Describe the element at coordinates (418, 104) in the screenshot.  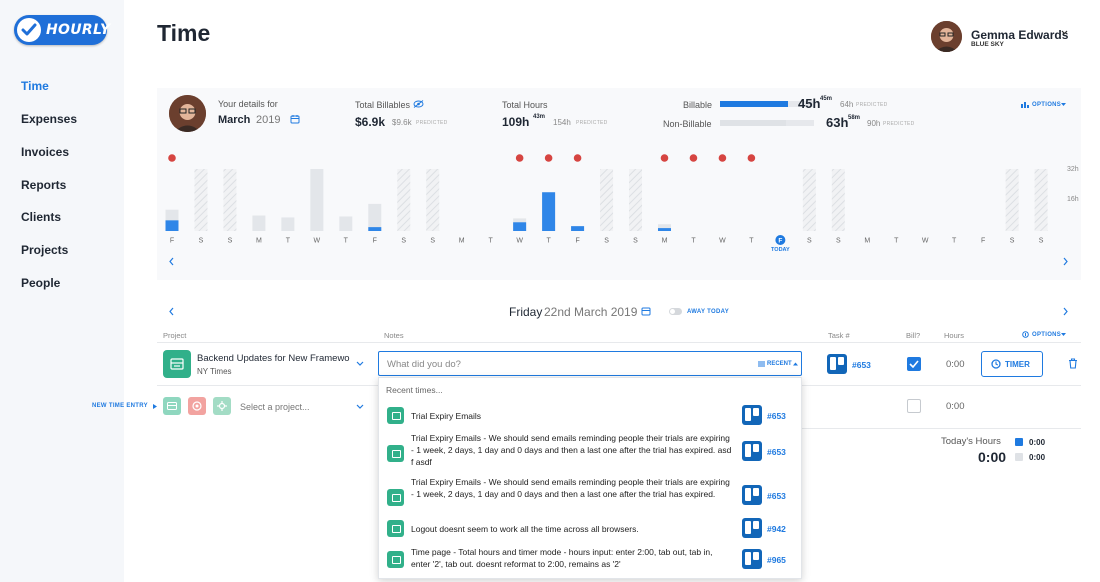
I see `eye-hidden-icon` at that location.